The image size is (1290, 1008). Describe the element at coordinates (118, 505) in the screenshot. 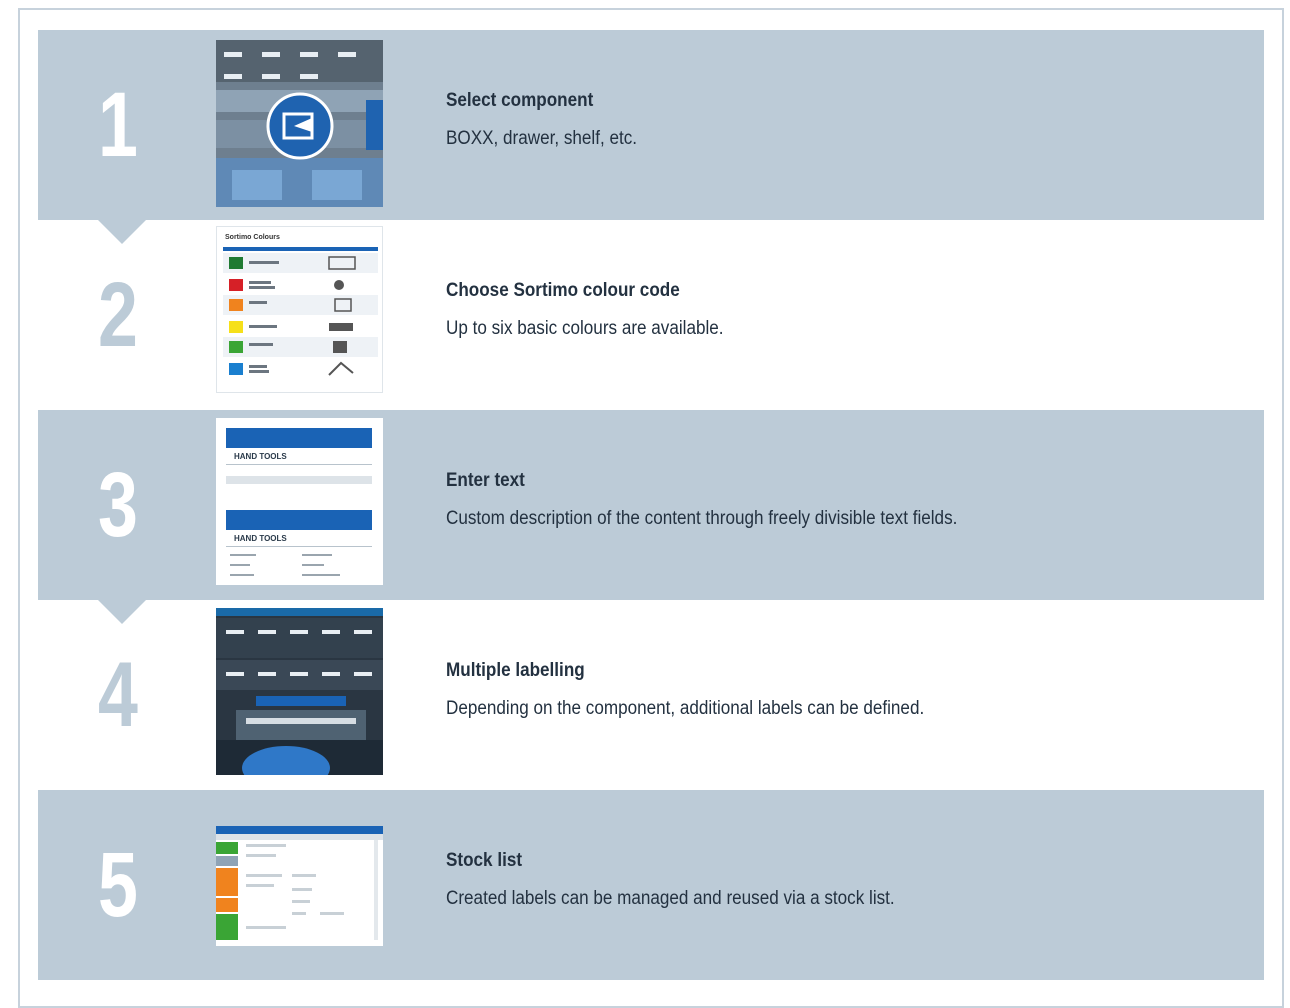

I see `step-number: 3` at that location.